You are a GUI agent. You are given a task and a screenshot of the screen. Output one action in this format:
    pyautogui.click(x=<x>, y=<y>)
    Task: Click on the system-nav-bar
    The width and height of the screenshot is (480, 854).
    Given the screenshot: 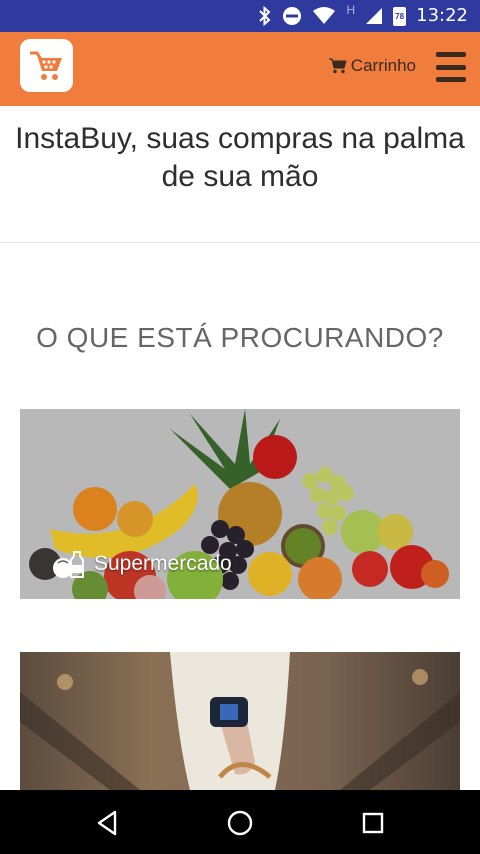 What is the action you would take?
    pyautogui.click(x=240, y=822)
    